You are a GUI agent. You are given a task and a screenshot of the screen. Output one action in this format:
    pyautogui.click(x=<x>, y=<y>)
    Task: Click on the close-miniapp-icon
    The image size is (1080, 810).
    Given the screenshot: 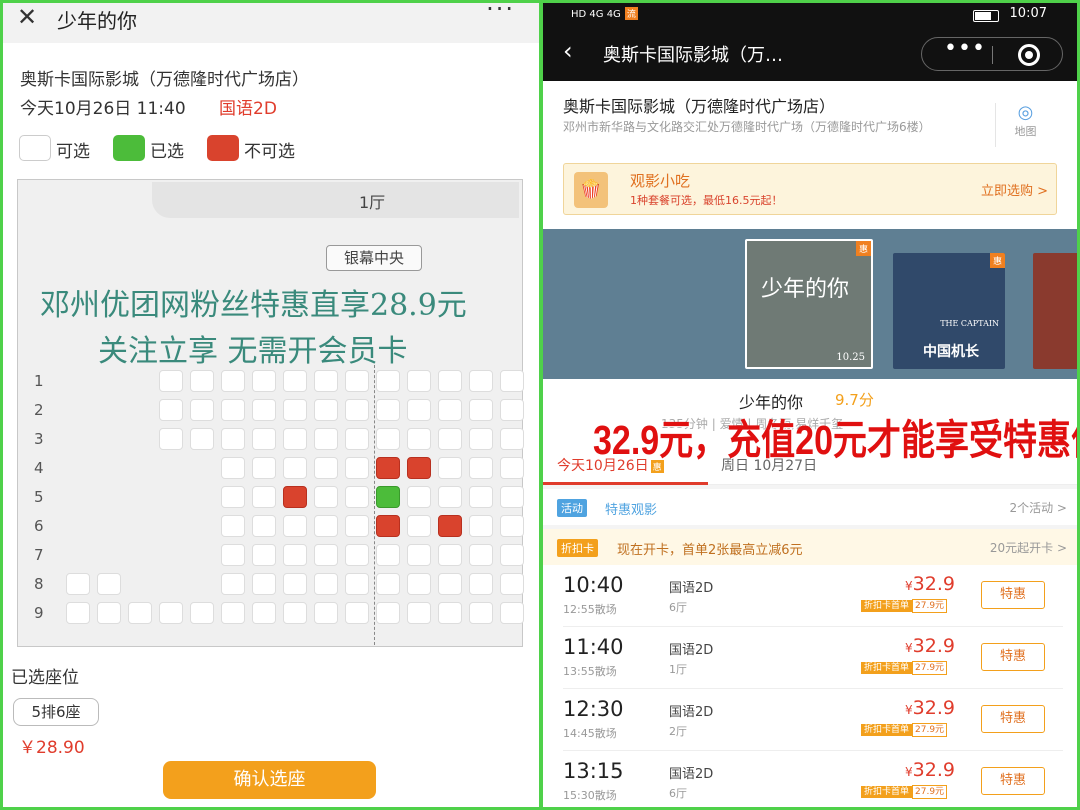 What is the action you would take?
    pyautogui.click(x=1029, y=55)
    